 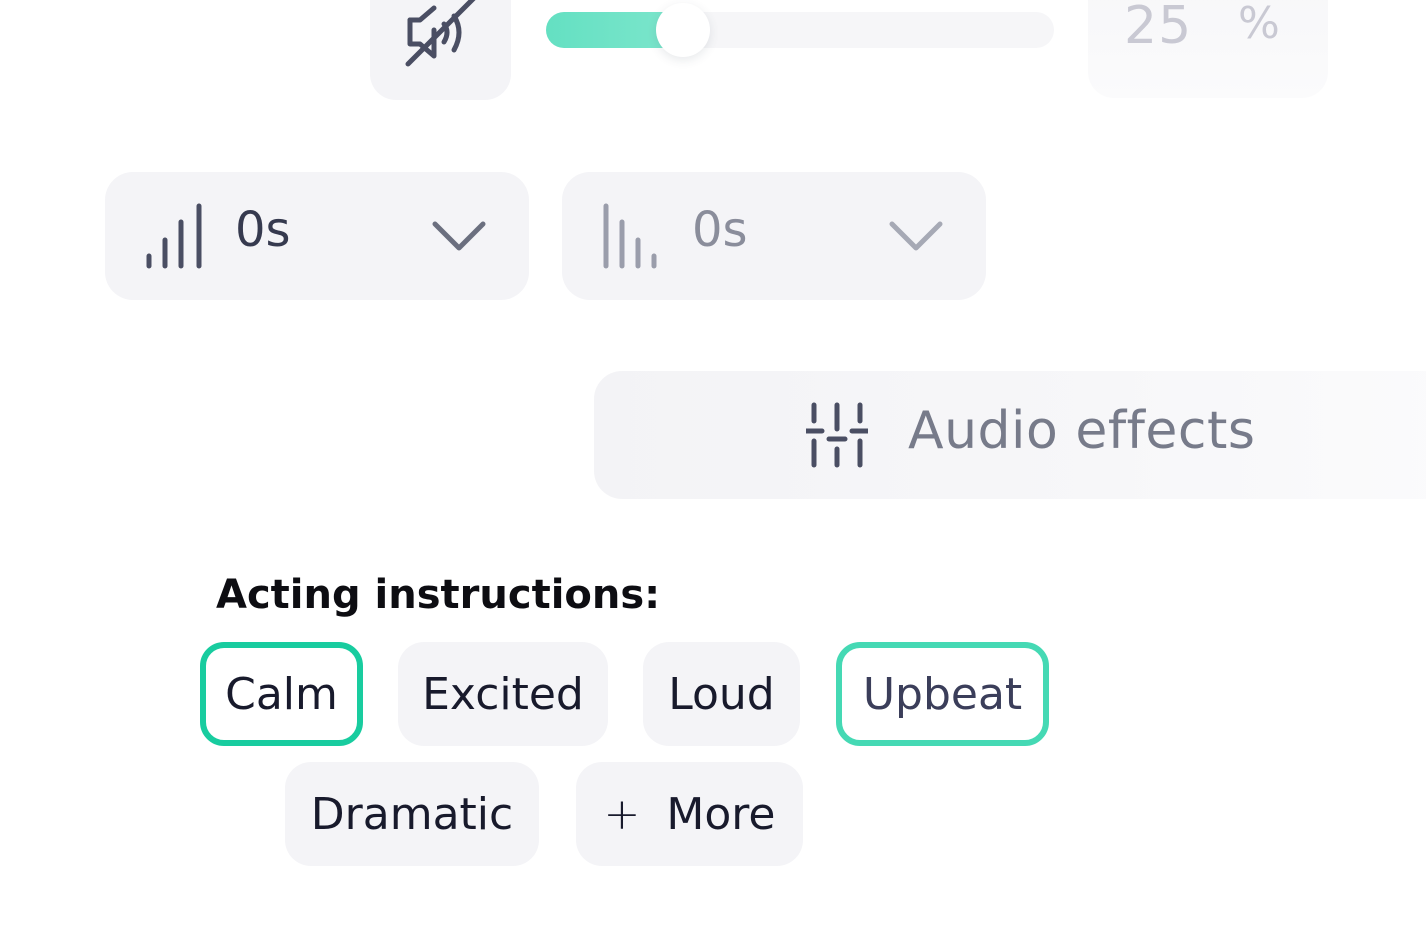 What do you see at coordinates (1158, 28) in the screenshot?
I see `volume-value: 25` at bounding box center [1158, 28].